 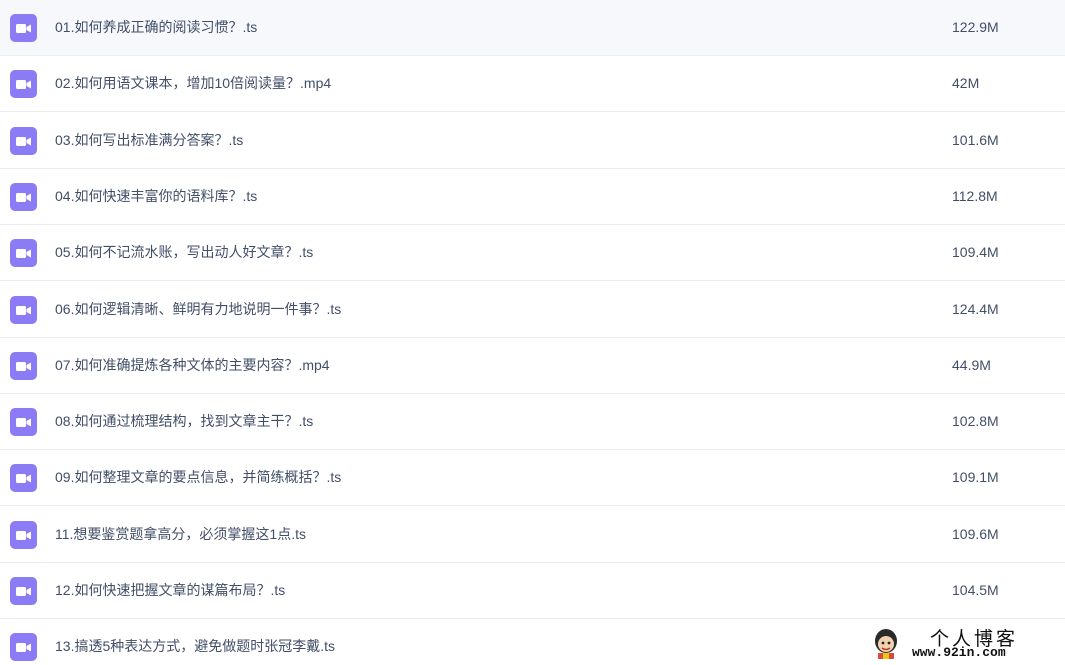 What do you see at coordinates (184, 421) in the screenshot?
I see `file-name: 08.如何通过梳理结构，找到文章主干？.ts` at bounding box center [184, 421].